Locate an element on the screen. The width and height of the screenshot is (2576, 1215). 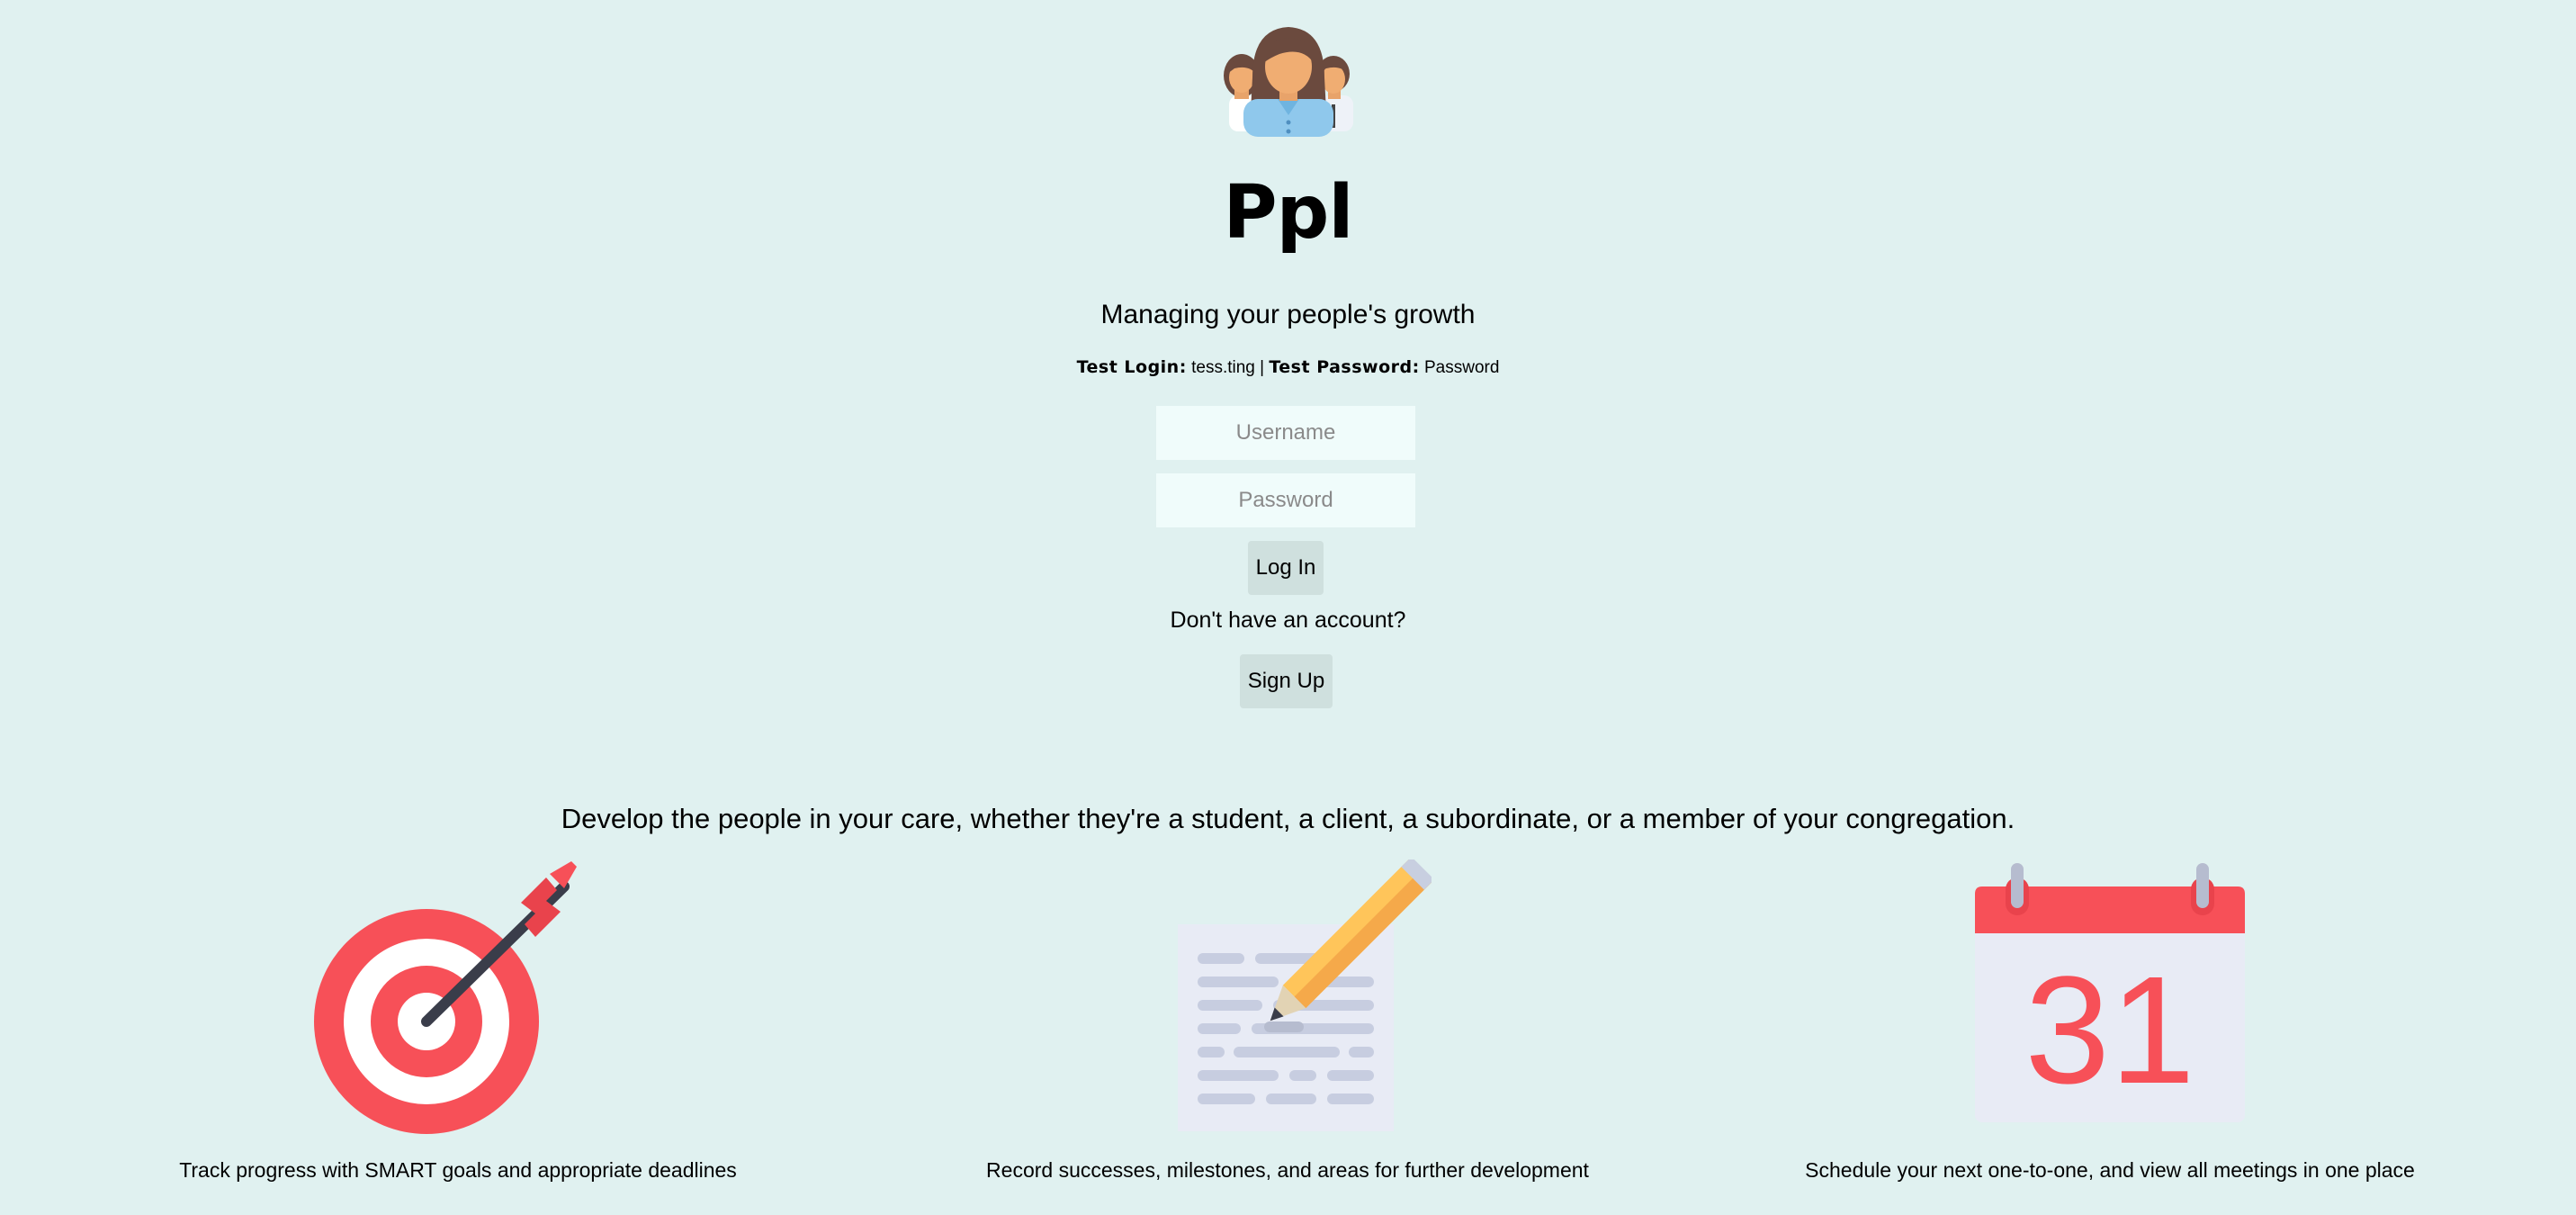
calendar-icon: 31 is located at coordinates (2110, 993).